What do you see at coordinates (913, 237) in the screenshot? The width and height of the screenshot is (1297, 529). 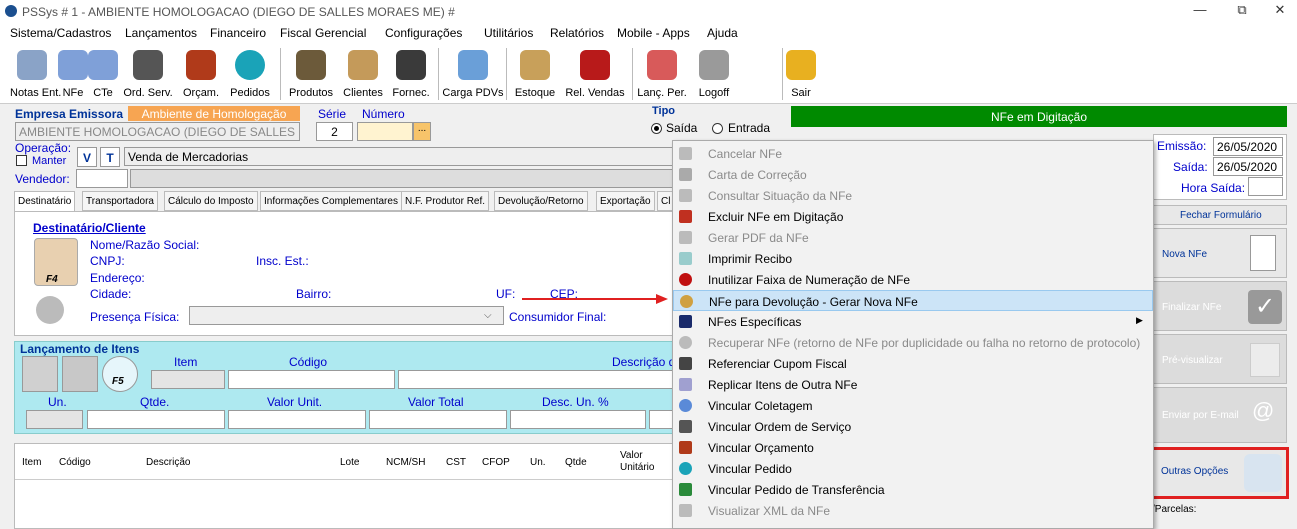 I see `menu-item-gerar-pdf: Gerar PDF da NFe` at bounding box center [913, 237].